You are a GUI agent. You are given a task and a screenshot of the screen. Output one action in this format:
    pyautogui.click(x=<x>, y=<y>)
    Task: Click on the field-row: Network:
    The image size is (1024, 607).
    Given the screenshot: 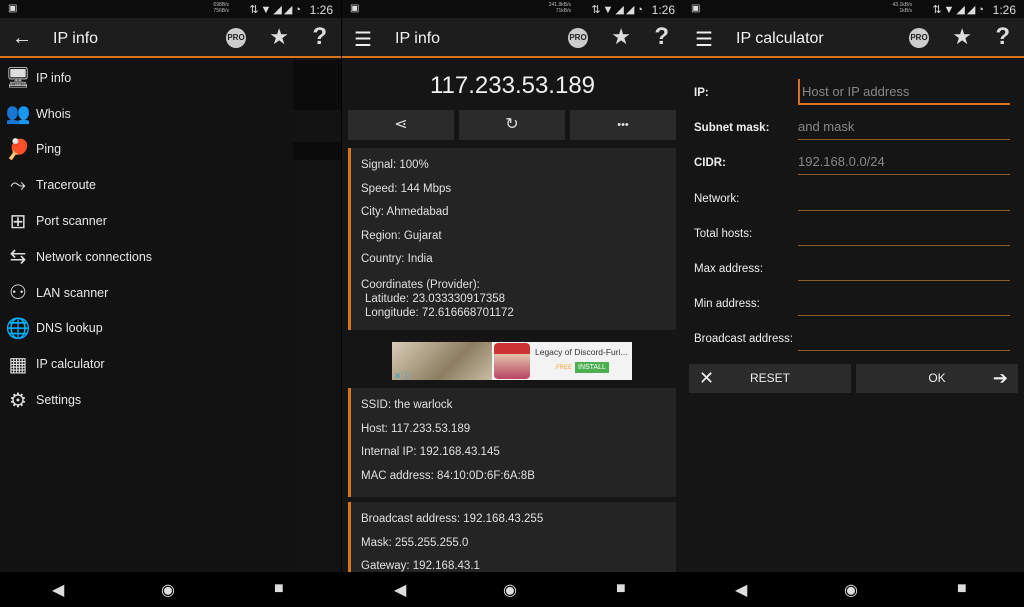 What is the action you would take?
    pyautogui.click(x=852, y=200)
    